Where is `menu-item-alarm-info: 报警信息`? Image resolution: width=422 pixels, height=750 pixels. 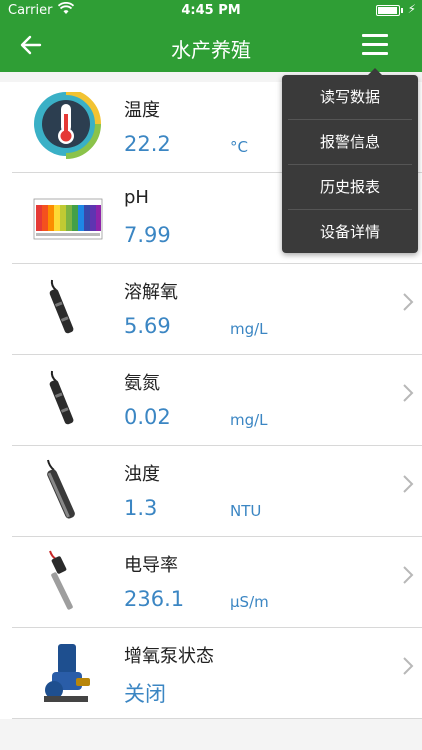 menu-item-alarm-info: 报警信息 is located at coordinates (350, 142).